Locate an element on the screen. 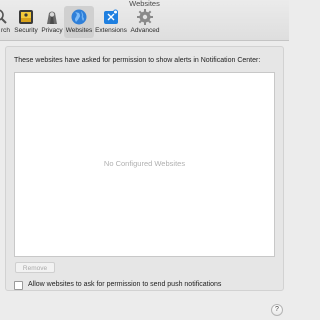 The height and width of the screenshot is (320, 320). push-permission-checkbox is located at coordinates (18, 285).